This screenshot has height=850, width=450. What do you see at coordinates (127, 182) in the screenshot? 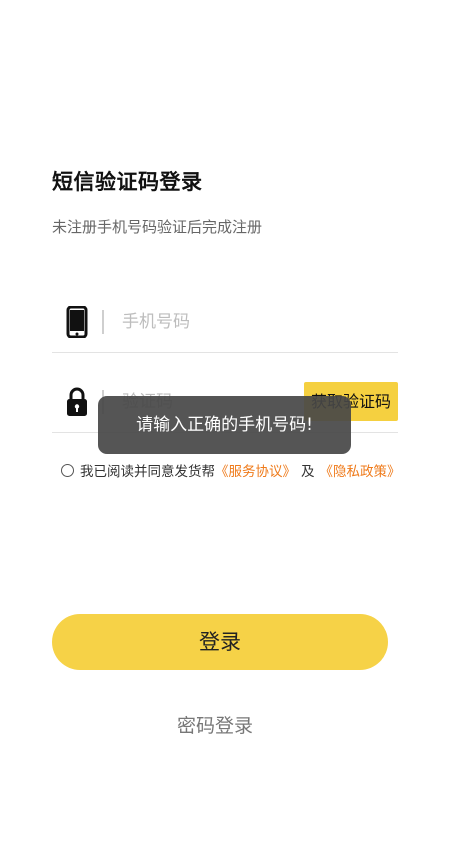
I see `page-title: 短信验证码登录` at bounding box center [127, 182].